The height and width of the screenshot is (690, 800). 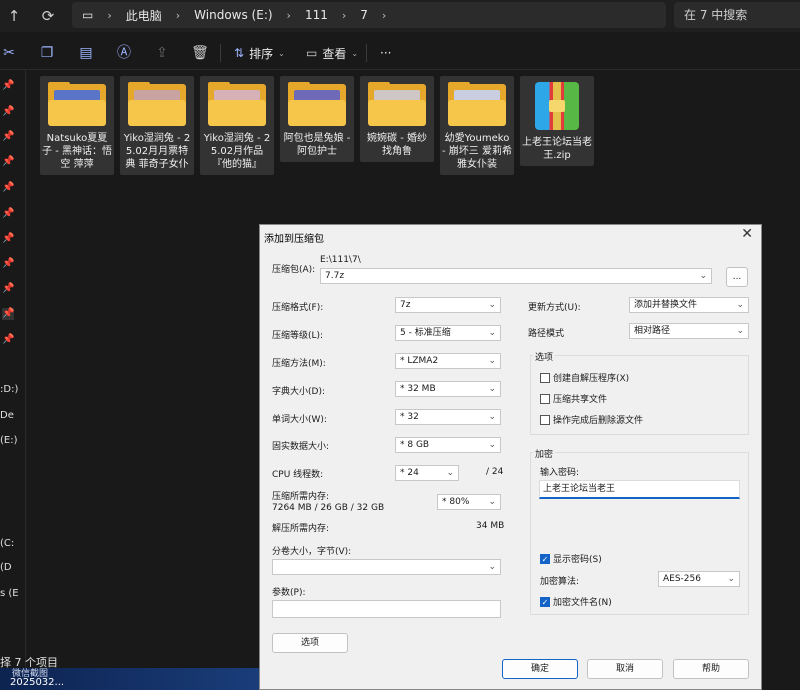 I want to click on file-item: 阿包也是兔娘 - 阿包护士, so click(x=317, y=119).